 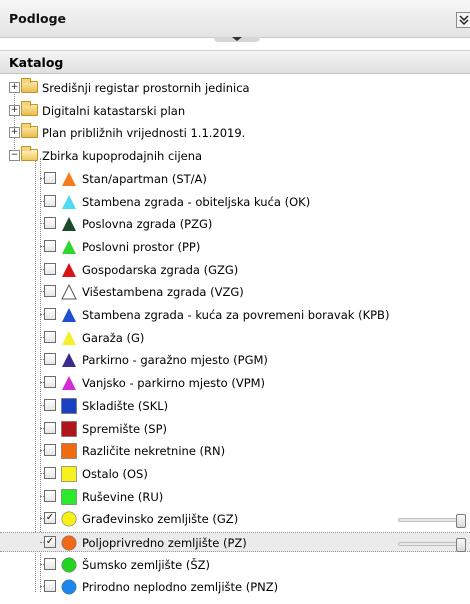 I want to click on layer-row: Ruševine (RU), so click(x=235, y=497).